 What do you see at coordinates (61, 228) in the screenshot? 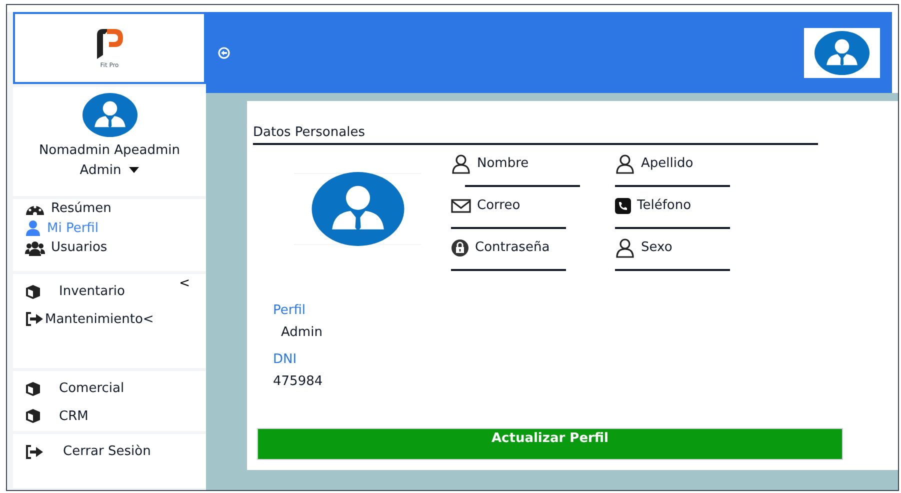
I see `menu-item: Mi Perfil` at bounding box center [61, 228].